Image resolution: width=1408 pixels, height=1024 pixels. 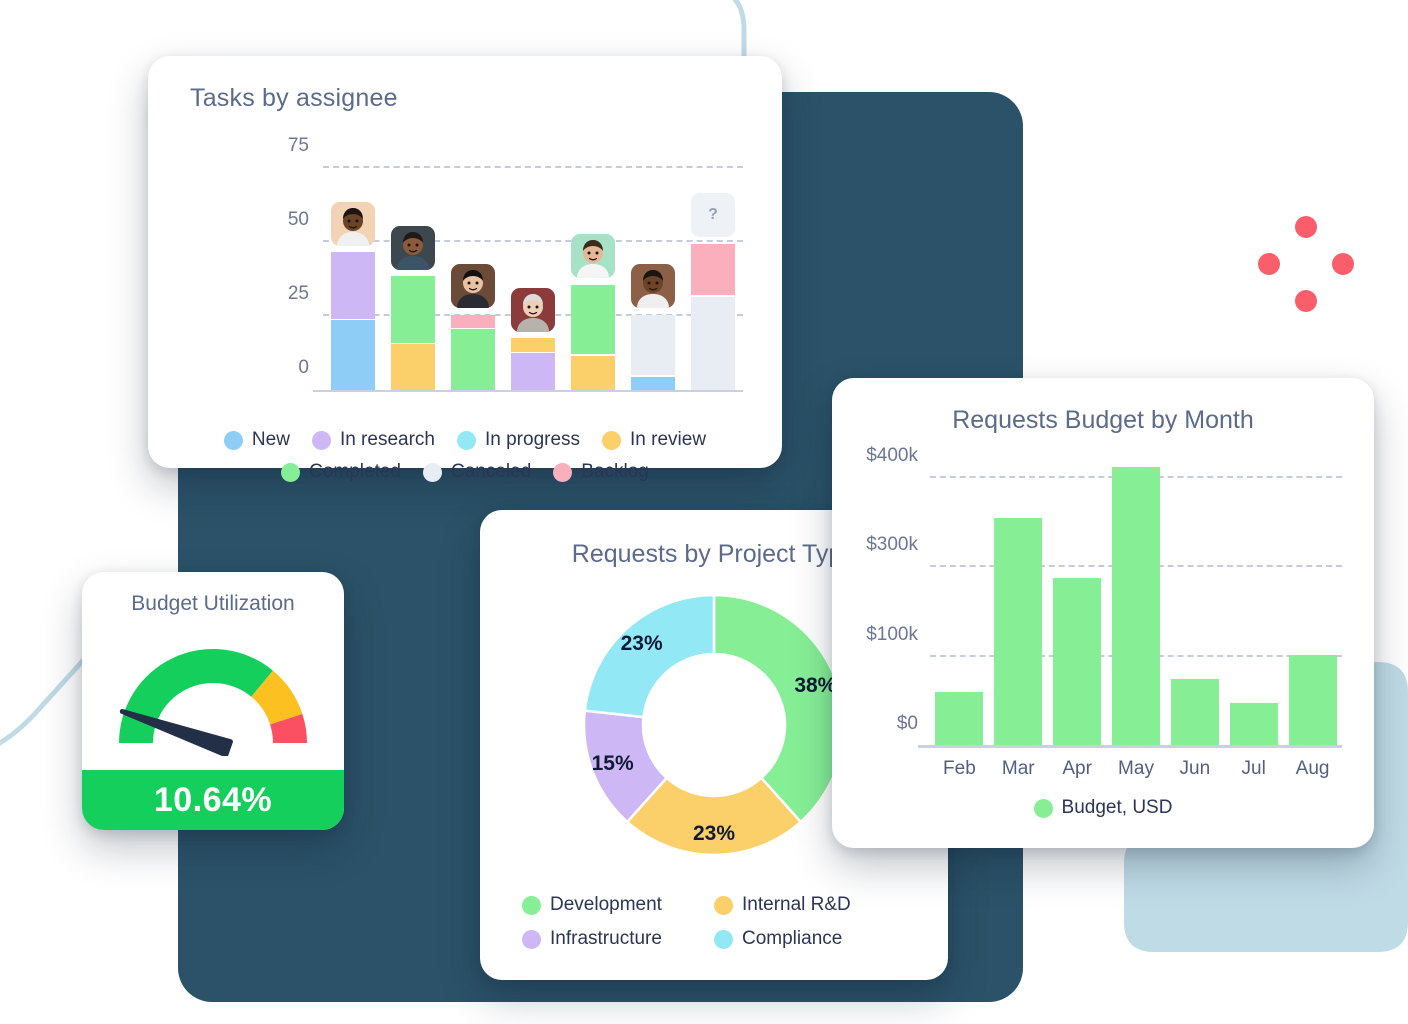 What do you see at coordinates (1306, 301) in the screenshot?
I see `dot-bottom-icon` at bounding box center [1306, 301].